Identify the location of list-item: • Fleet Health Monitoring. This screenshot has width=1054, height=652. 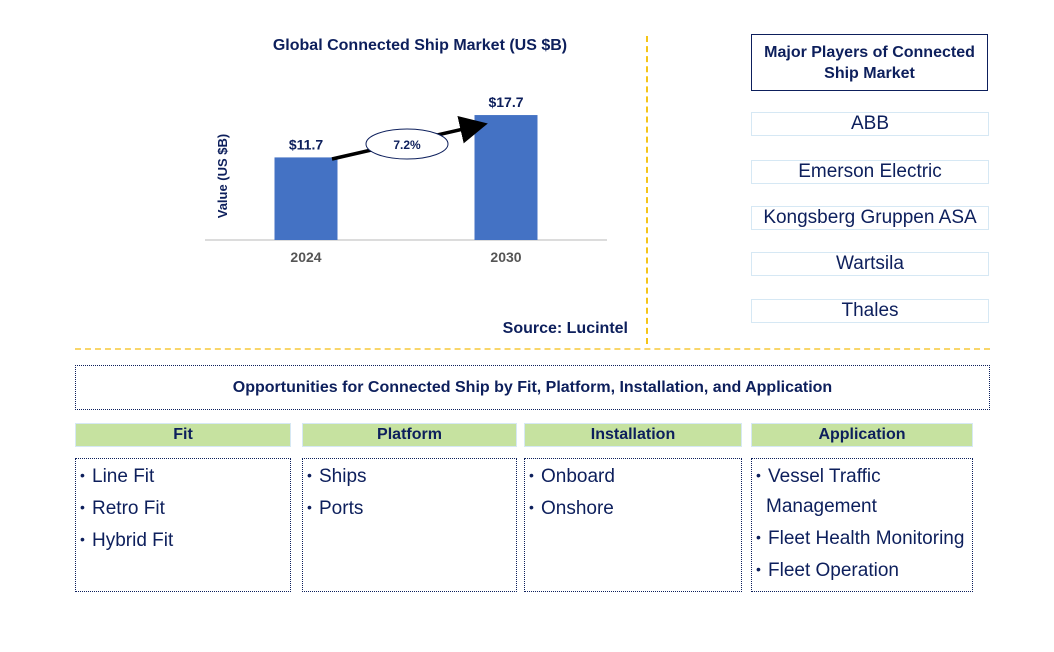
(860, 538).